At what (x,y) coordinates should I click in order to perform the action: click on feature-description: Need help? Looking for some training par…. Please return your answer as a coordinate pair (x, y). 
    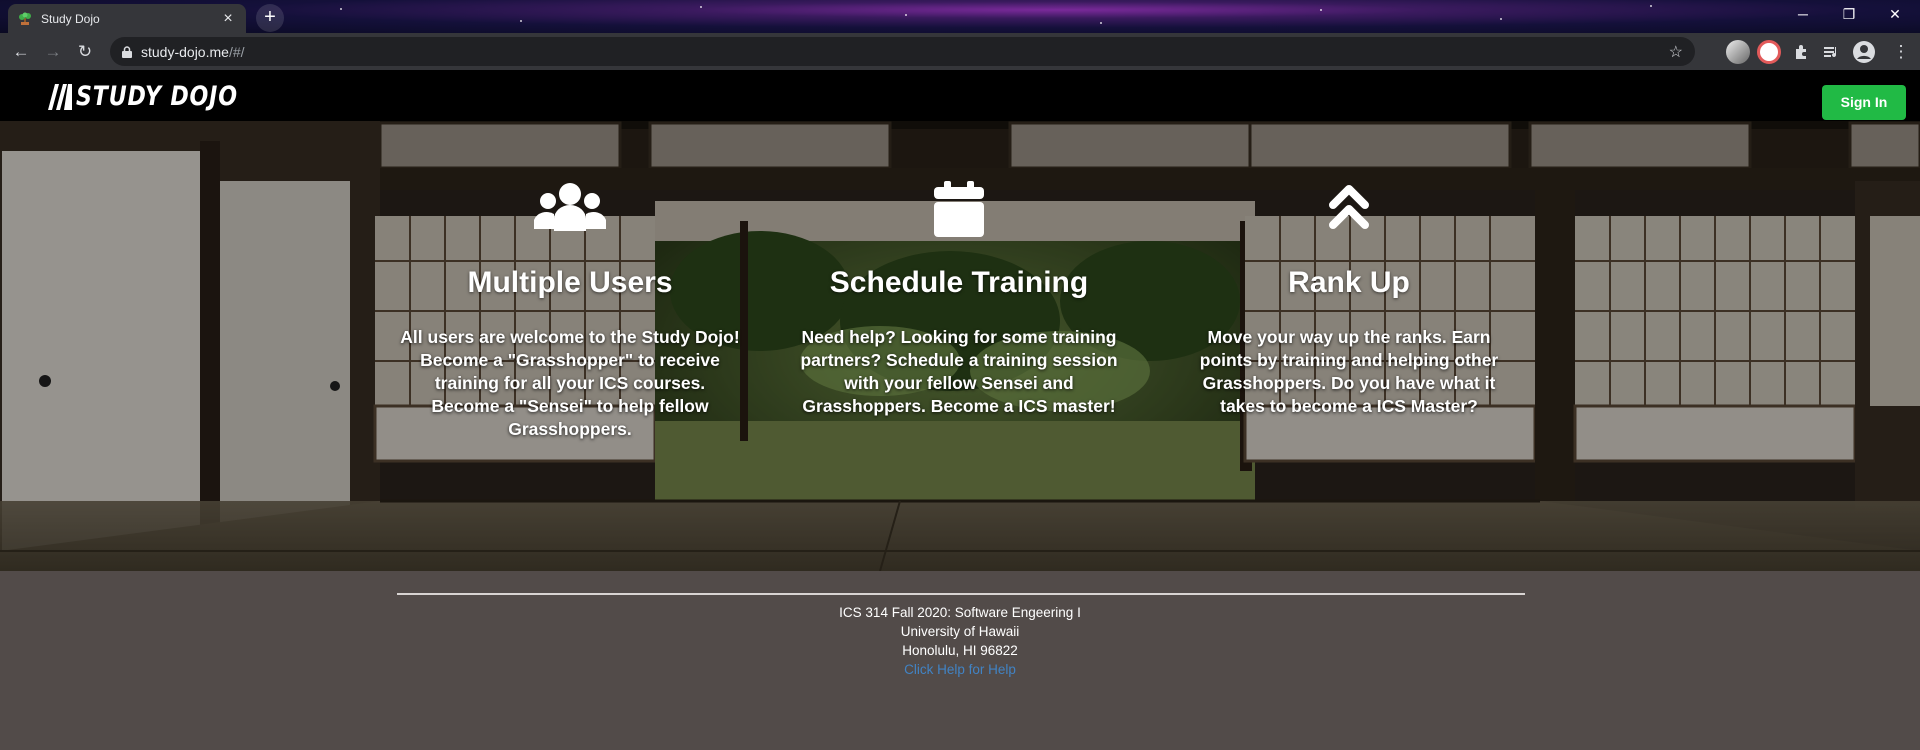
    Looking at the image, I should click on (959, 371).